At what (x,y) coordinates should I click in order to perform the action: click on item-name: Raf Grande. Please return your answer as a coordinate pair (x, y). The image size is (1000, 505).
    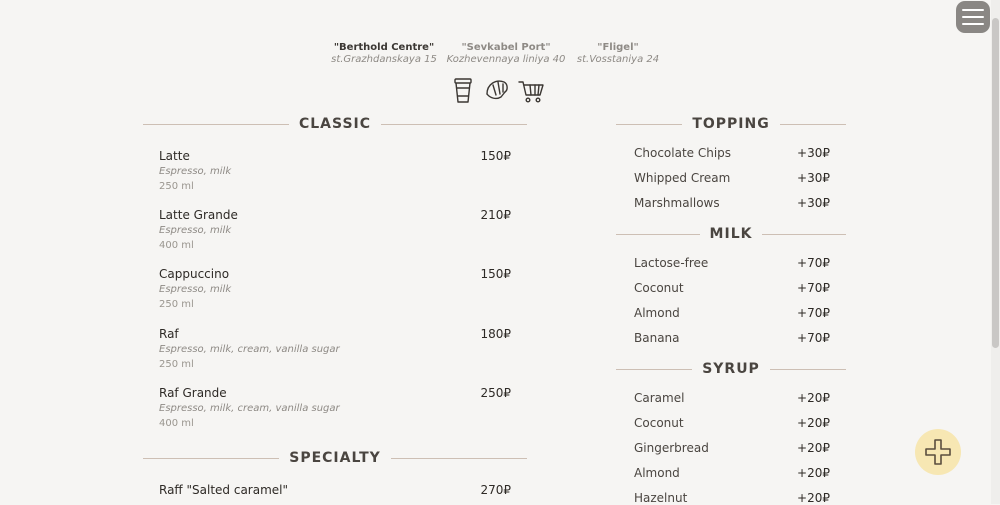
    Looking at the image, I should click on (193, 393).